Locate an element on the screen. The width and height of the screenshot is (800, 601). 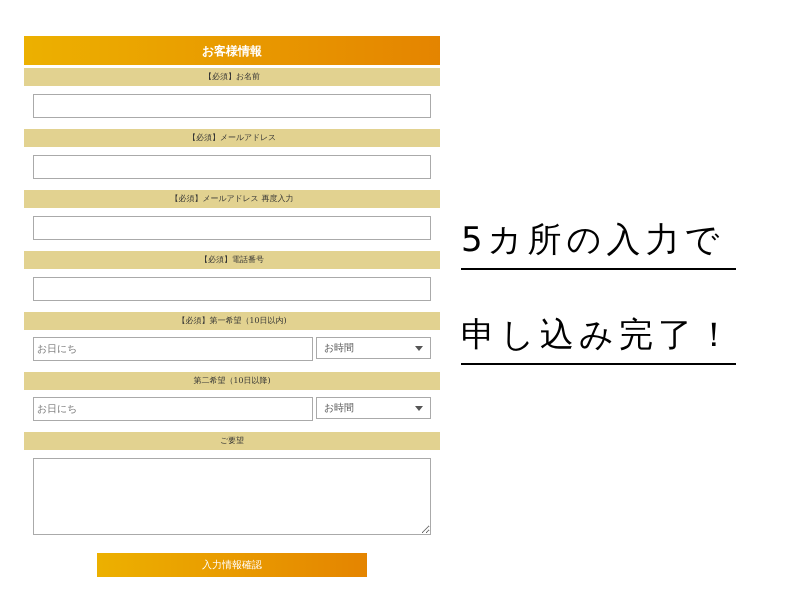
promo-text: 申し込み完了！ is located at coordinates (598, 336).